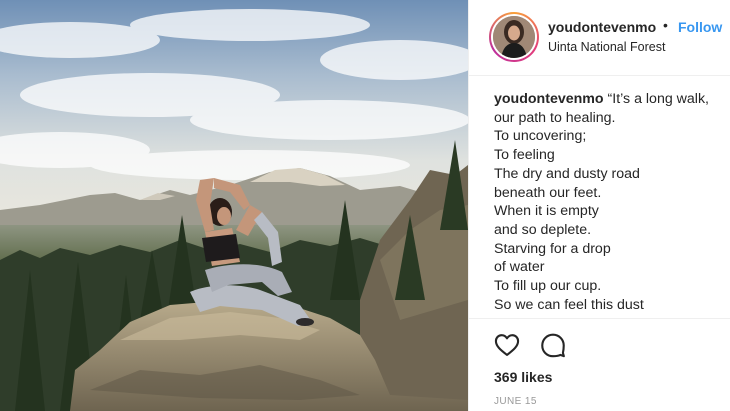  I want to click on caption-line: beneath our feet., so click(548, 192).